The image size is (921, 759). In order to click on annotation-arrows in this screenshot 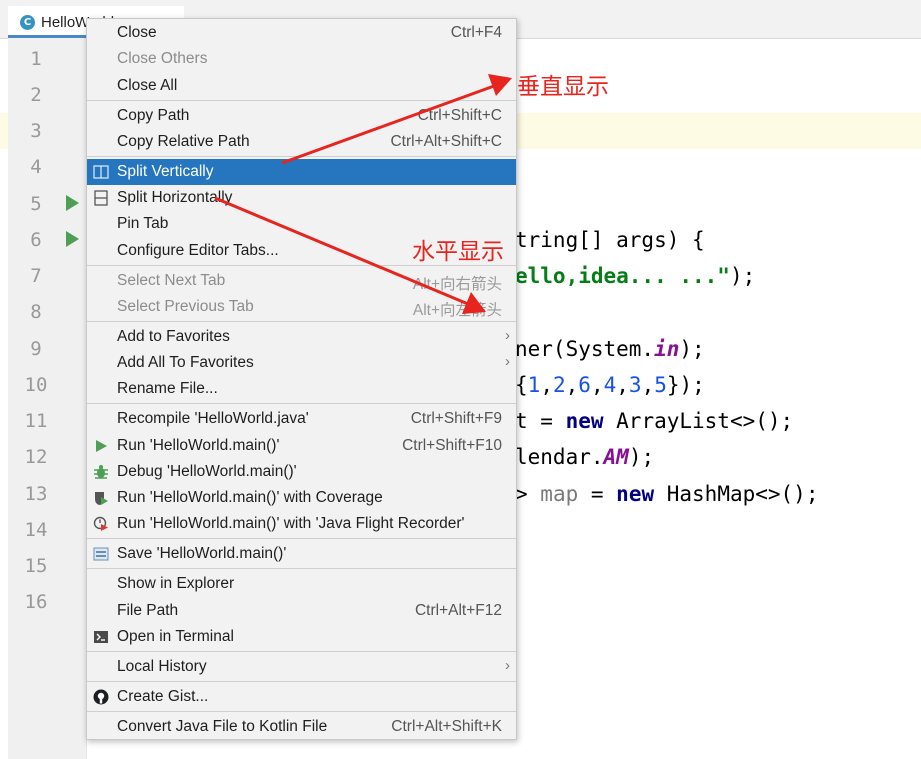, I will do `click(363, 194)`.